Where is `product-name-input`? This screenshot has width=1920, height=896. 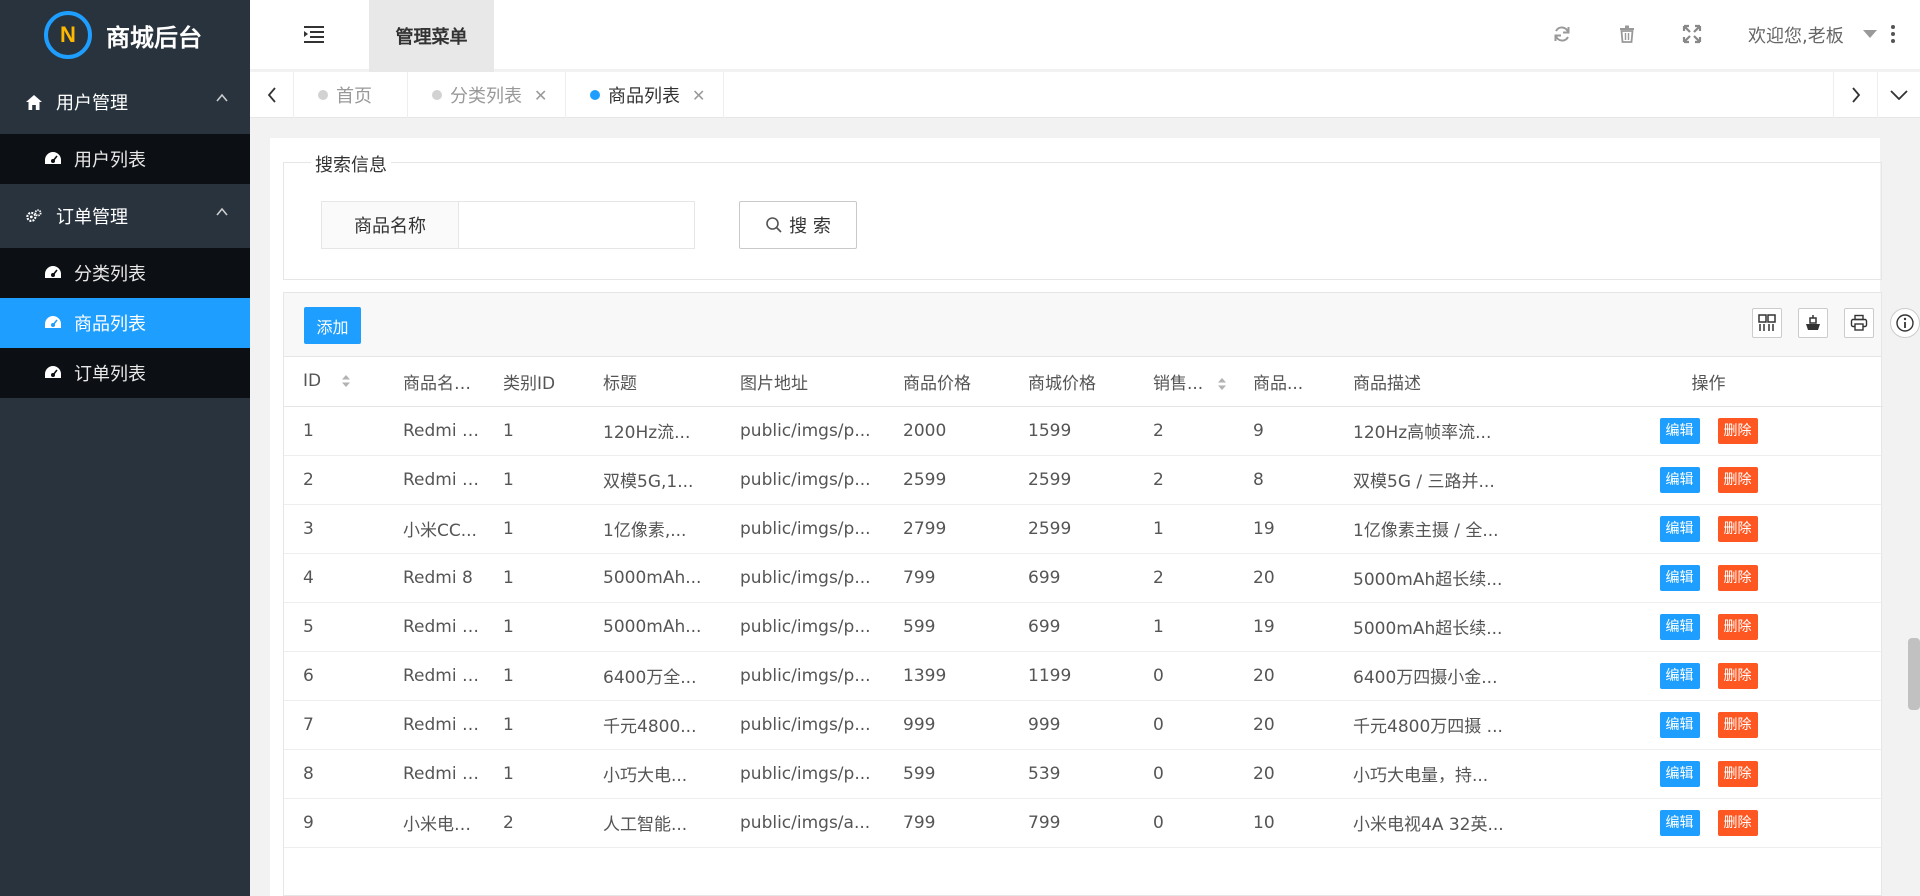
product-name-input is located at coordinates (577, 225).